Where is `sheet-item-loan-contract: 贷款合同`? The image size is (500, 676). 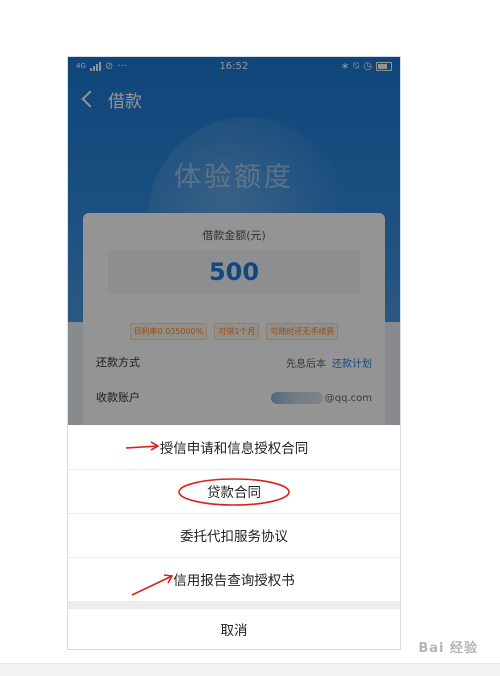
sheet-item-loan-contract: 贷款合同 is located at coordinates (234, 491).